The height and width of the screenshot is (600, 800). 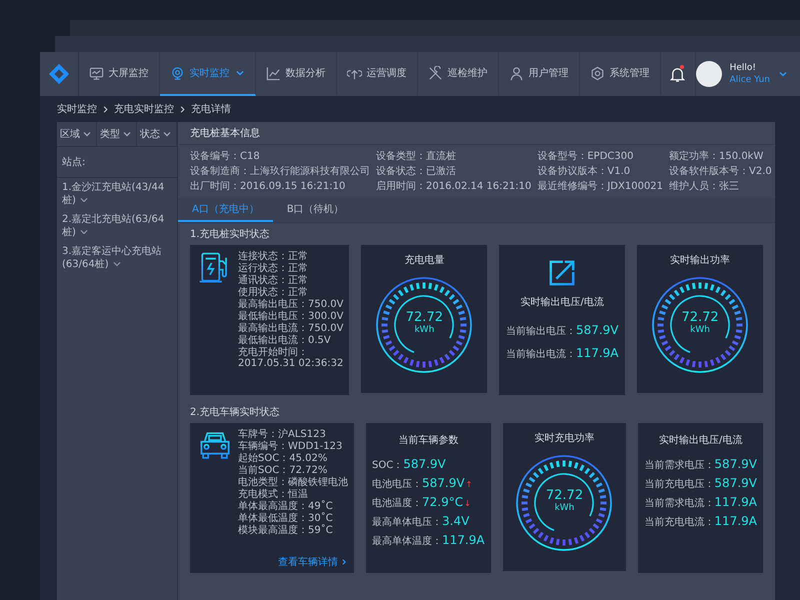 I want to click on vehicle-info-line: 车辆编号：WDD1-123, so click(x=291, y=446).